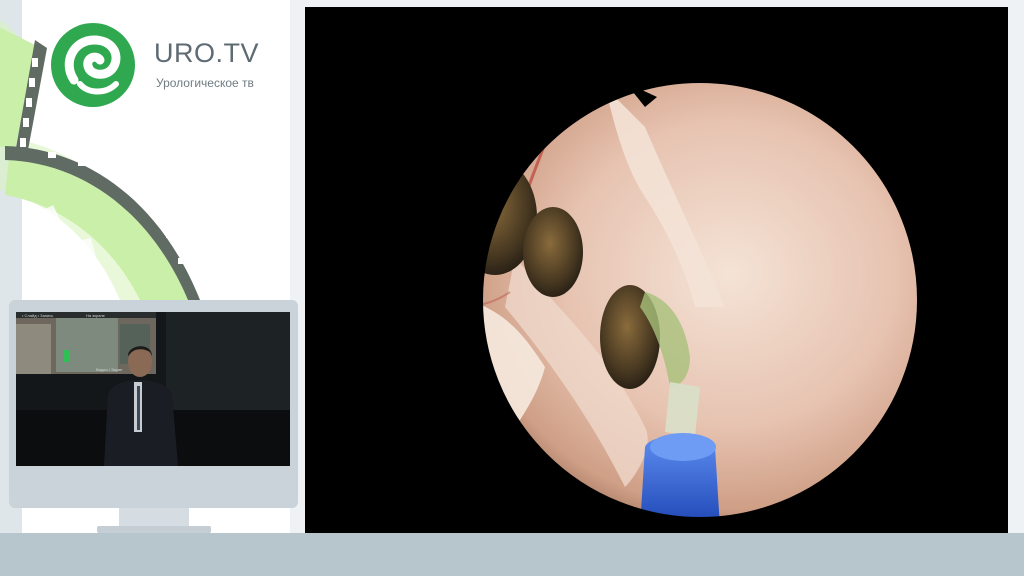 This screenshot has width=1024, height=576. What do you see at coordinates (96, 315) in the screenshot?
I see `screen-label-mid: На экране` at bounding box center [96, 315].